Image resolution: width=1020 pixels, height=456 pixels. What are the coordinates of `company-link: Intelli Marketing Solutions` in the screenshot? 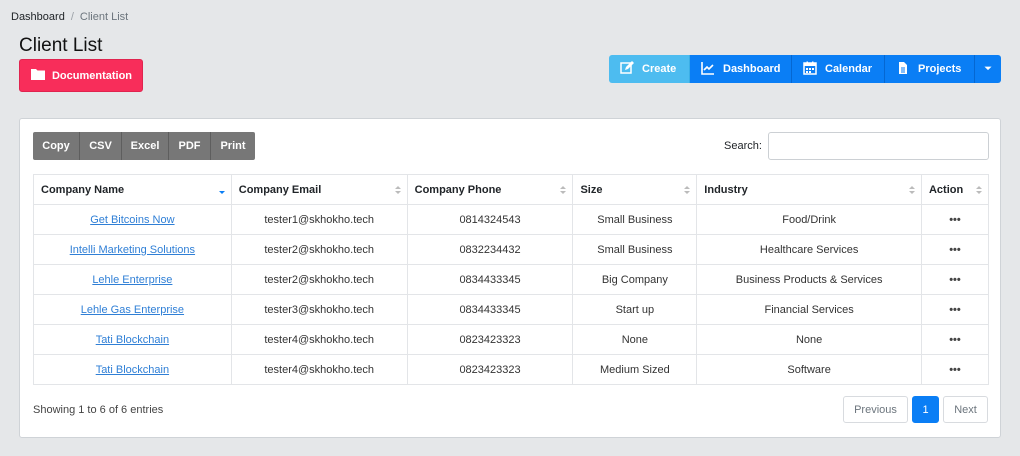 It's located at (132, 250).